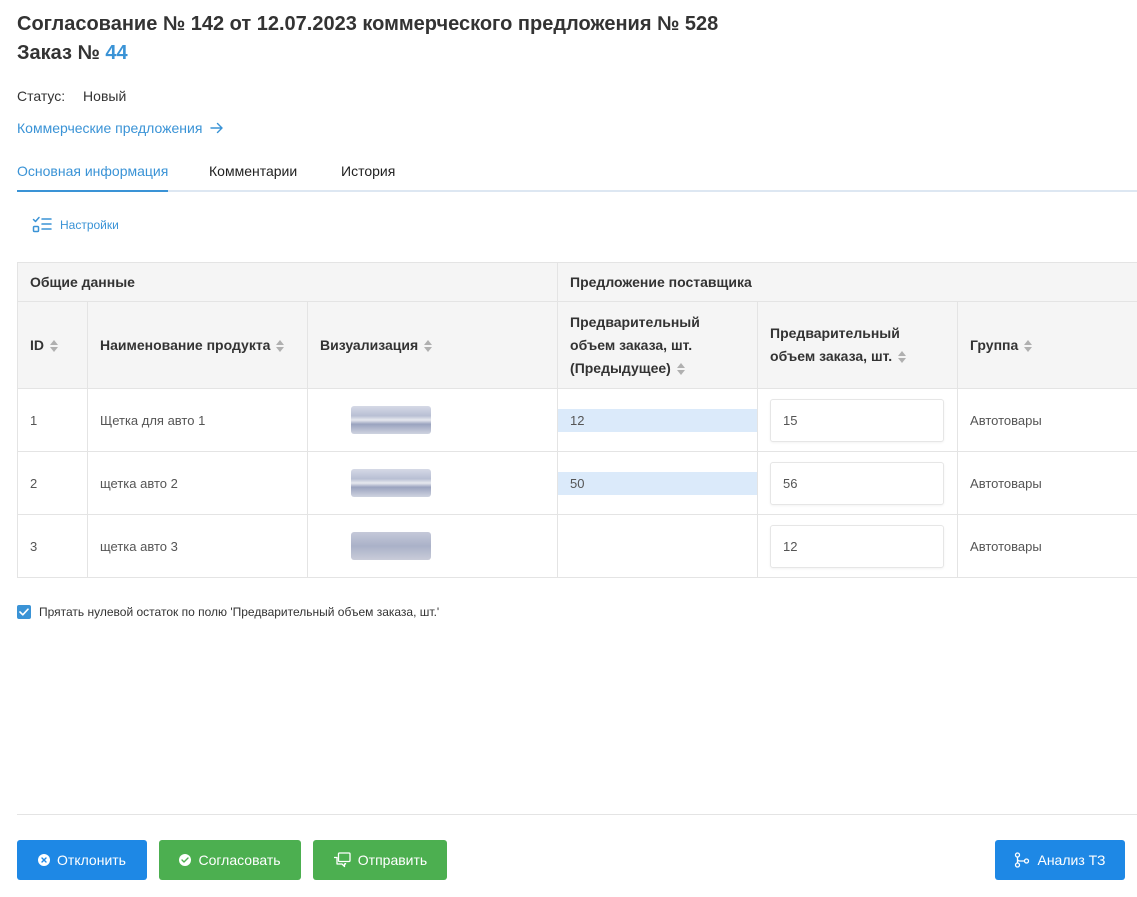  What do you see at coordinates (110, 128) in the screenshot?
I see `commercial-offers-link-label: Коммерческие предложения` at bounding box center [110, 128].